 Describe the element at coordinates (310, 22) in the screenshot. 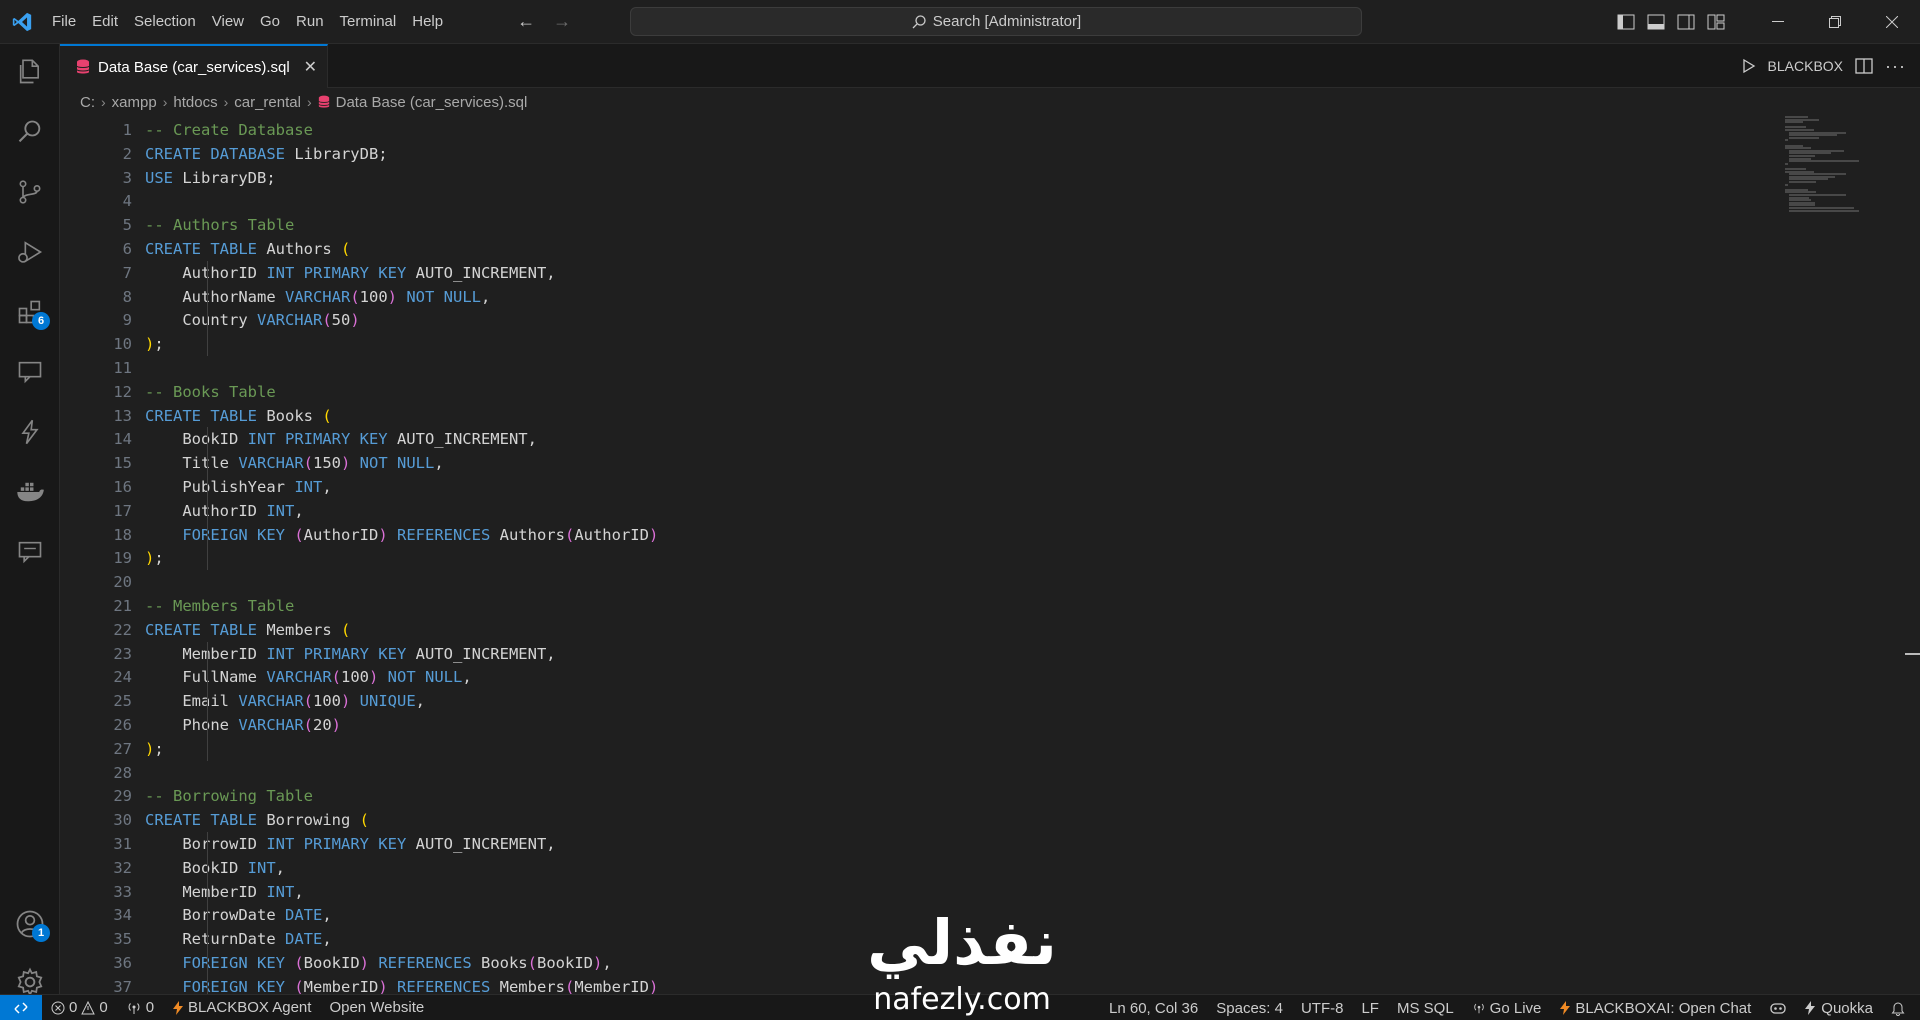

I see `menu-run: Run` at that location.